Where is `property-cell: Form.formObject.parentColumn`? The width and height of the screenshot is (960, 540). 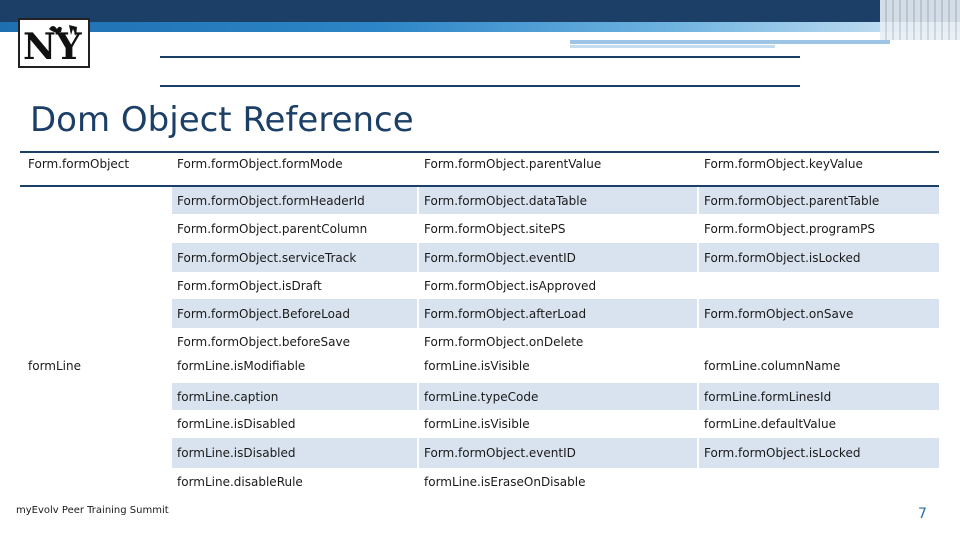 property-cell: Form.formObject.parentColumn is located at coordinates (272, 228).